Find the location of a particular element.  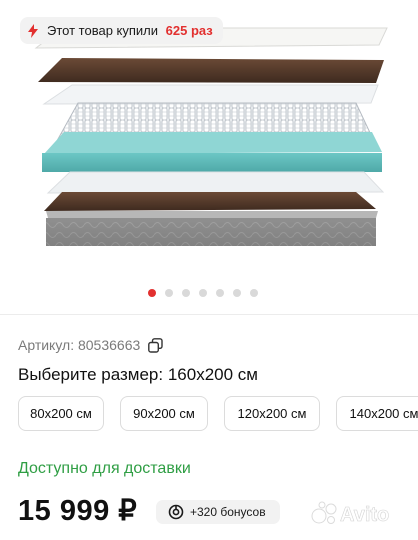

purchase-badge-count: 625 раз is located at coordinates (189, 30).